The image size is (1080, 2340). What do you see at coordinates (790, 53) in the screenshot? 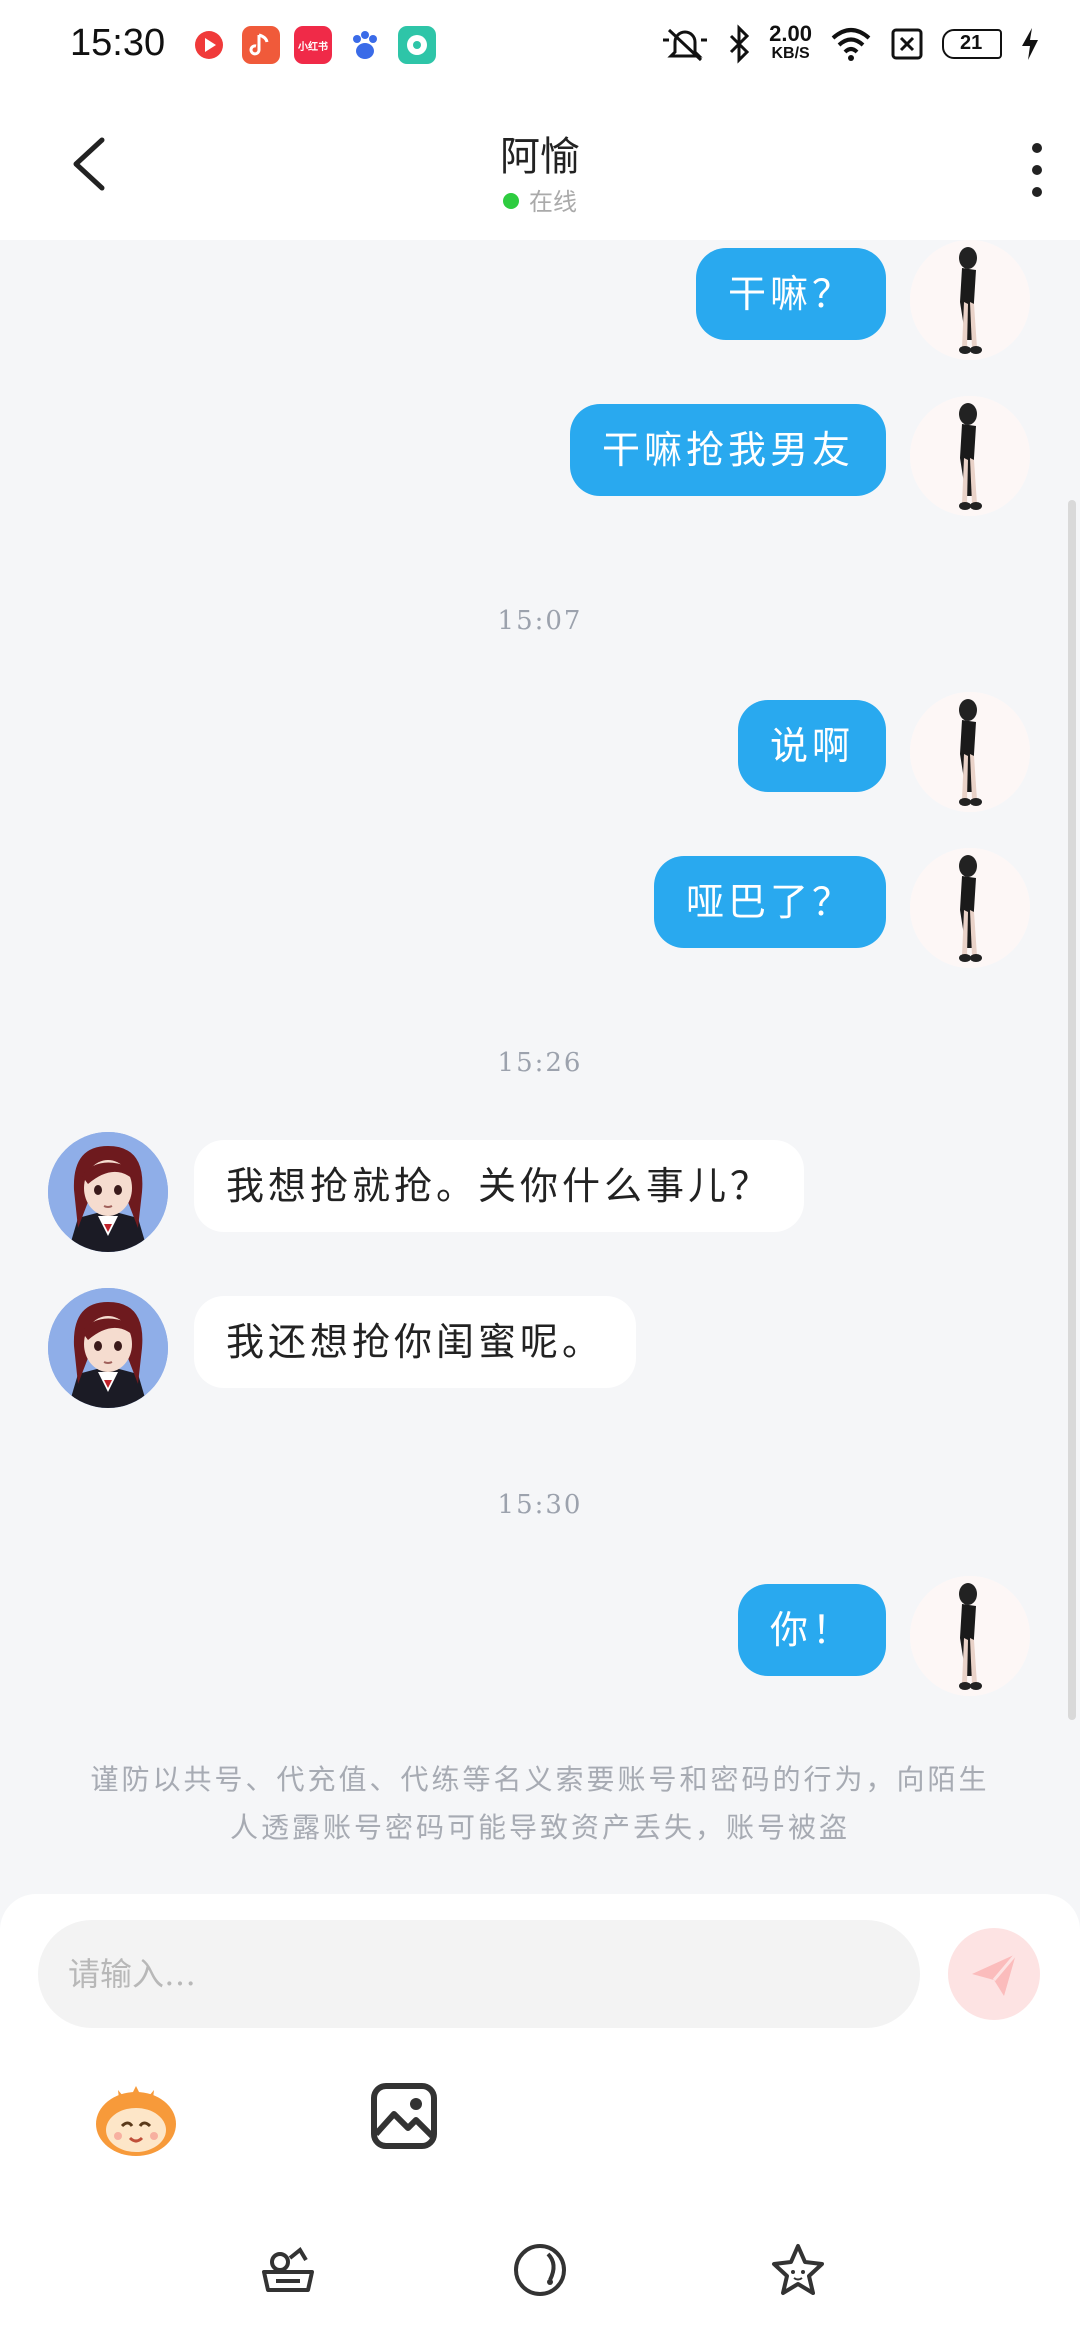
I see `net-speed-unit: KB/S` at bounding box center [790, 53].